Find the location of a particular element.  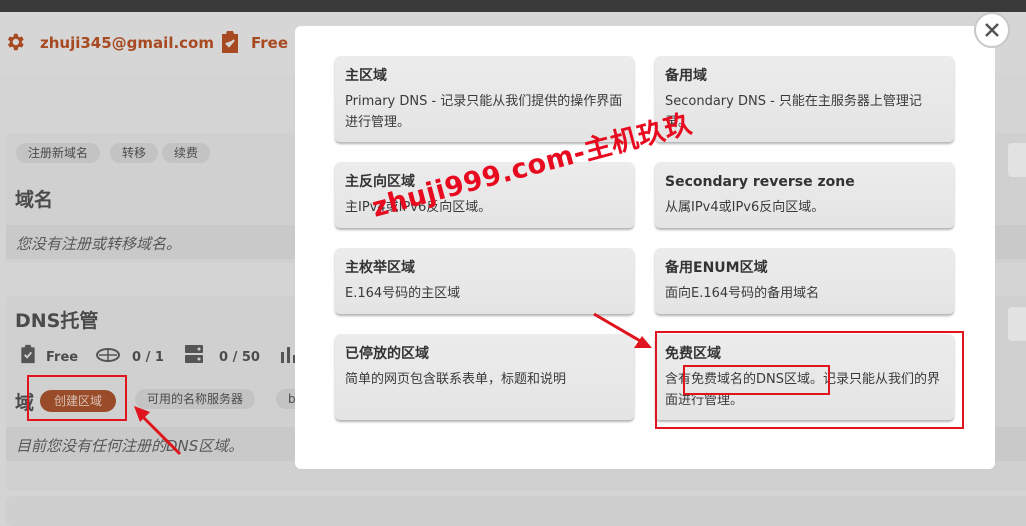

option-description: 简单的网页包含联系表单，标题和说明 is located at coordinates (456, 379).